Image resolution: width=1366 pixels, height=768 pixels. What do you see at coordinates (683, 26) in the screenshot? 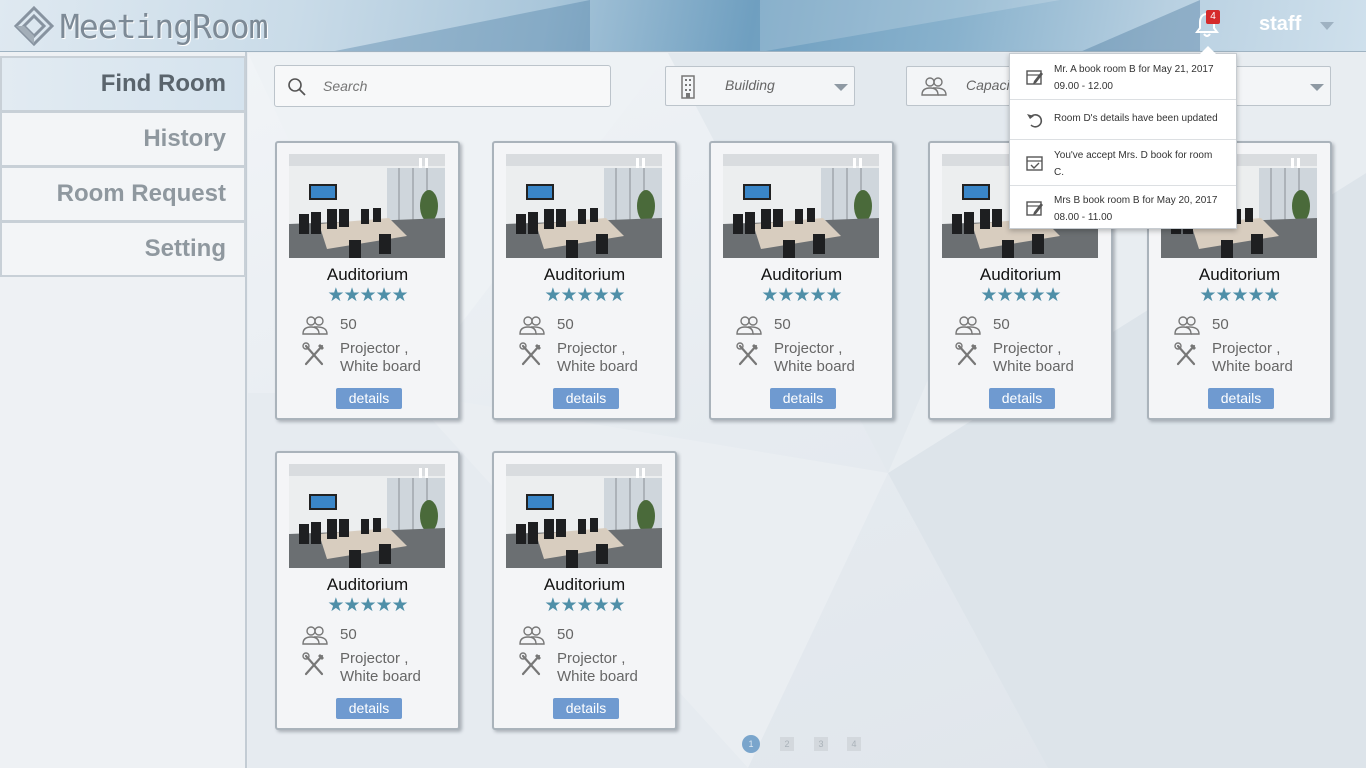
I see `app-header: MeetingRoom 4 staff` at bounding box center [683, 26].